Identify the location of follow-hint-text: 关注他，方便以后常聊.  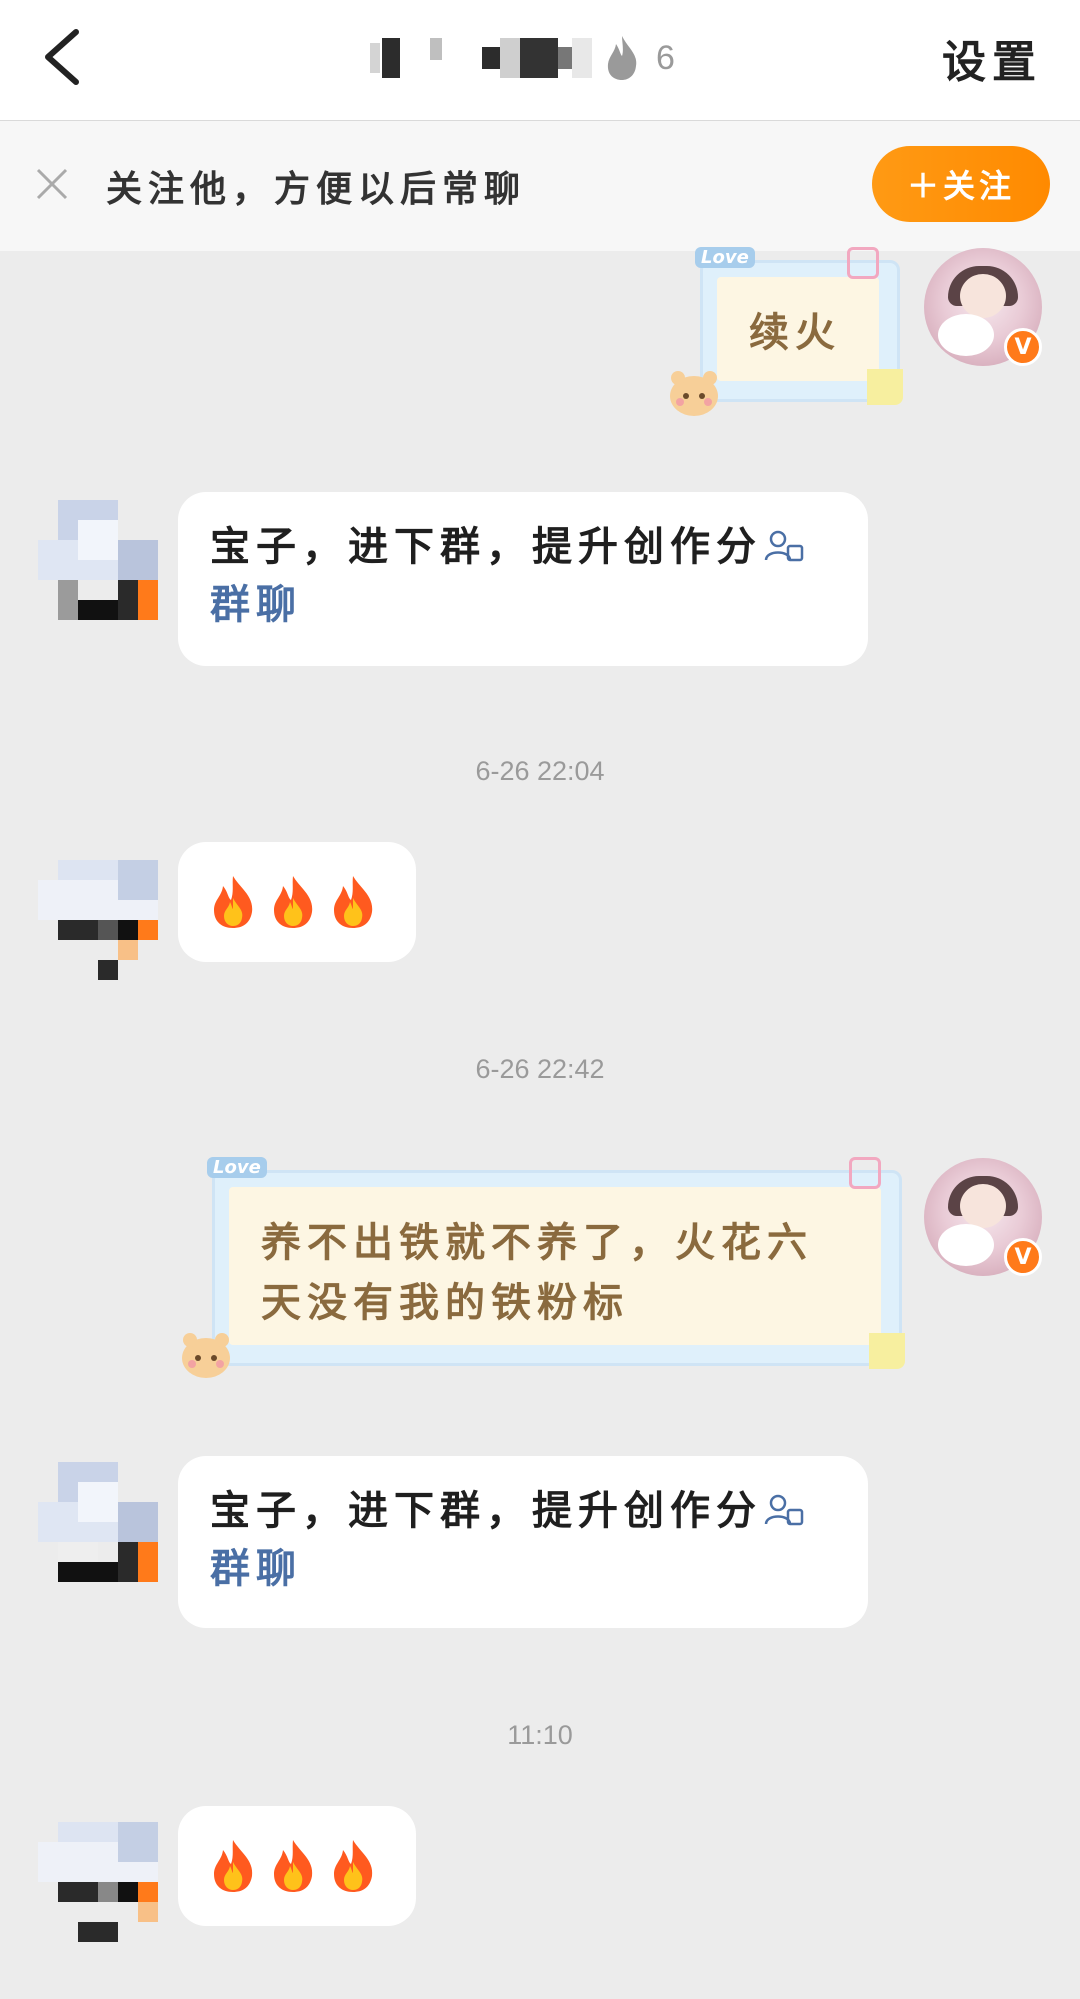
(316, 189).